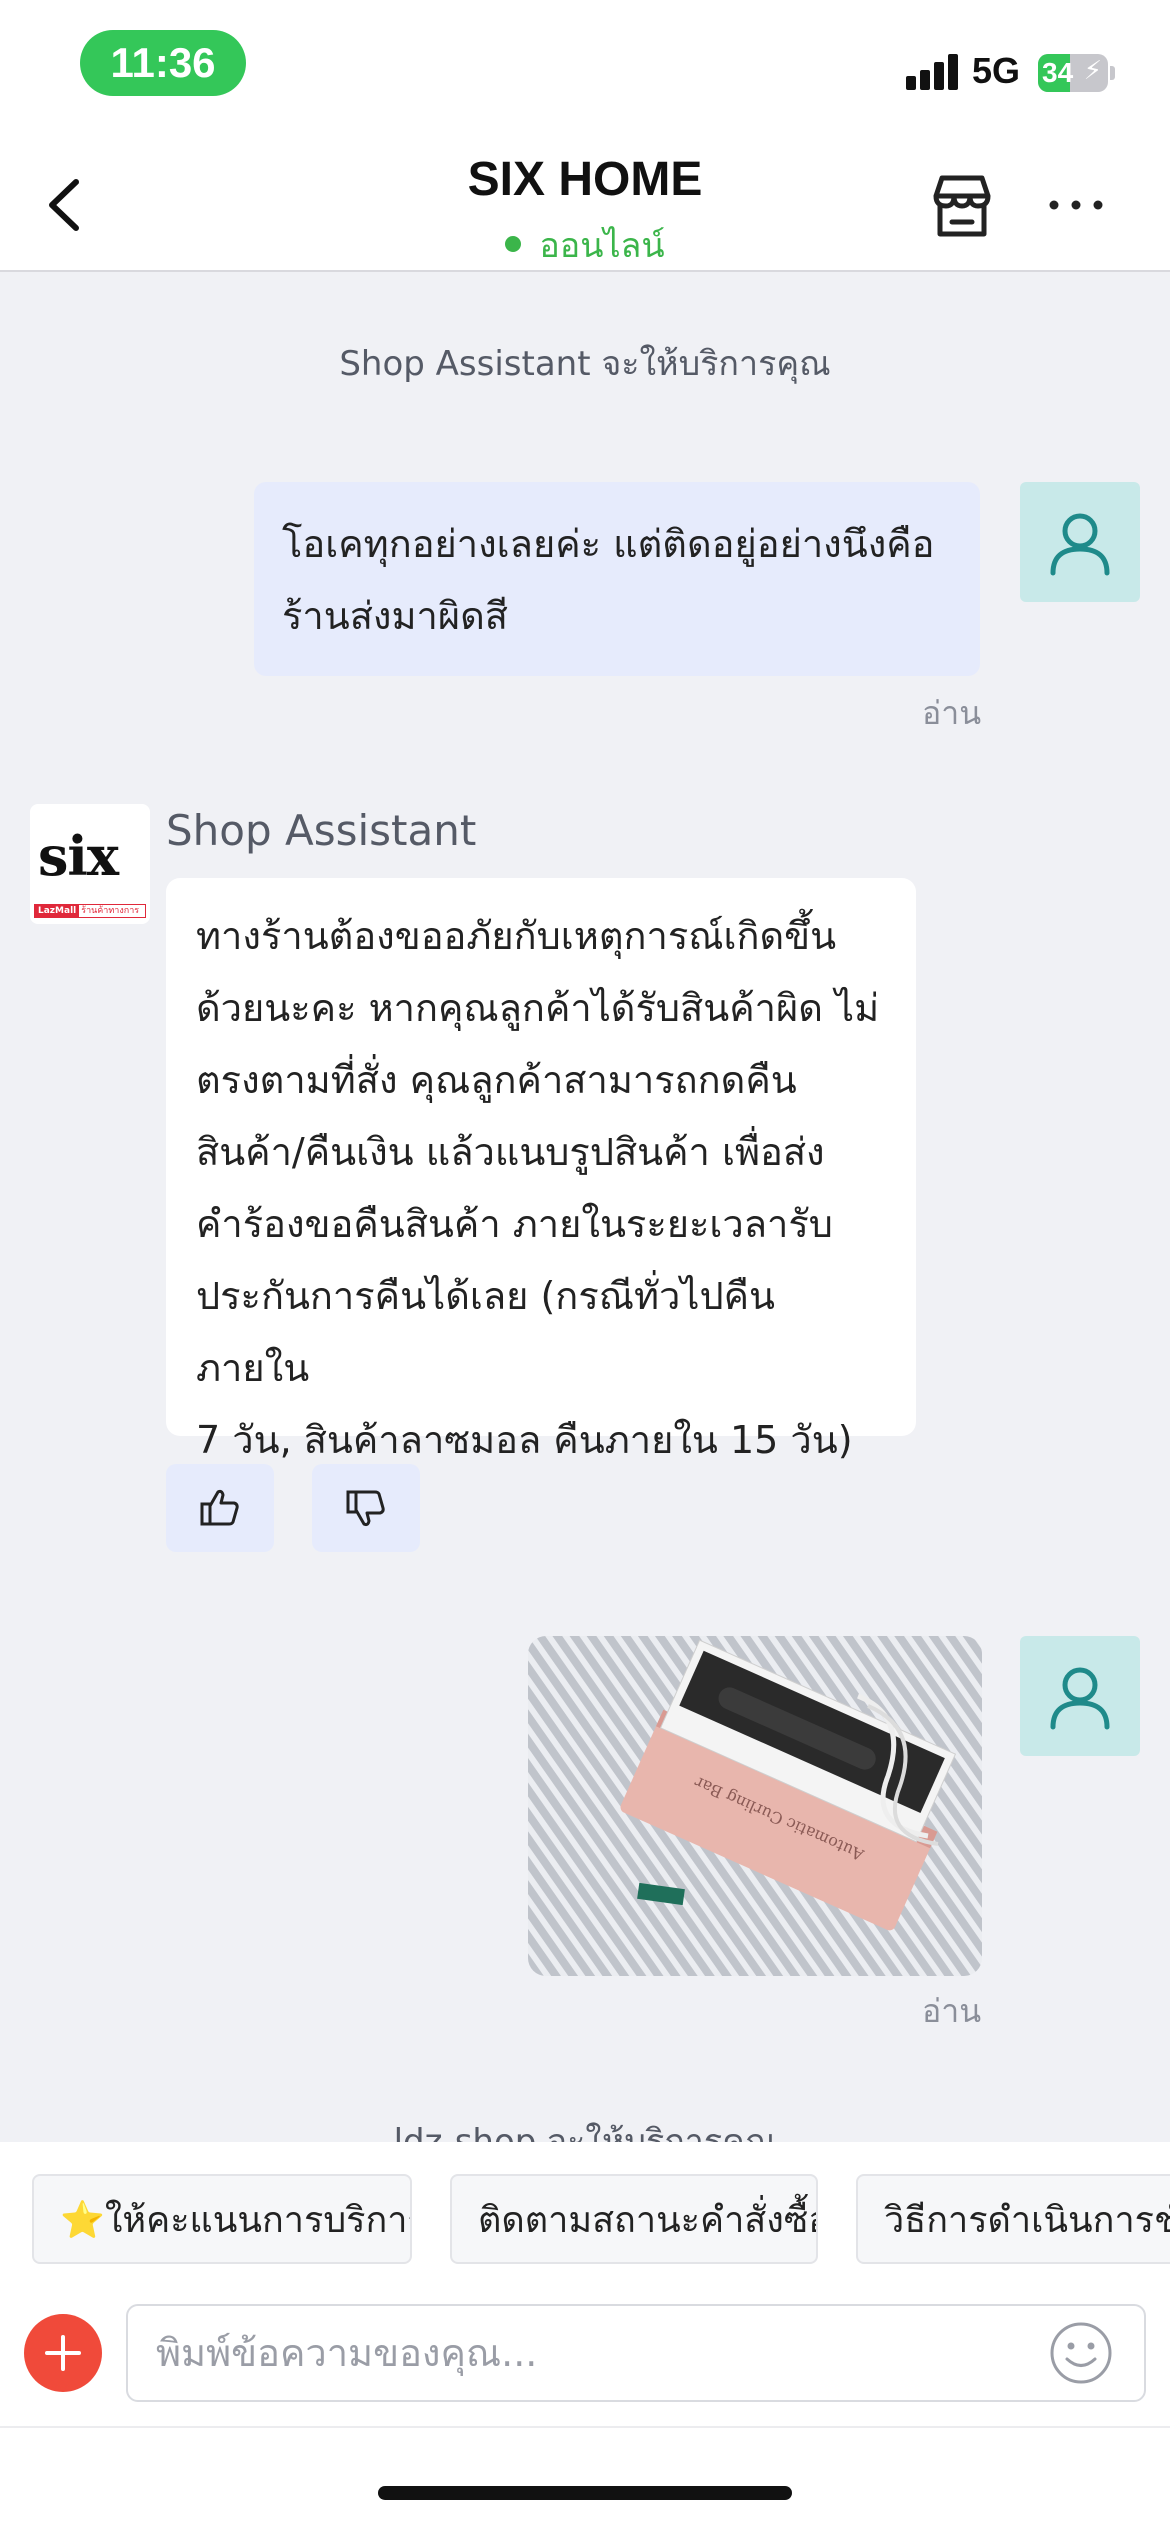 The width and height of the screenshot is (1170, 2532). What do you see at coordinates (110, 911) in the screenshot?
I see `official-store-label: ร้านค้าทางการ` at bounding box center [110, 911].